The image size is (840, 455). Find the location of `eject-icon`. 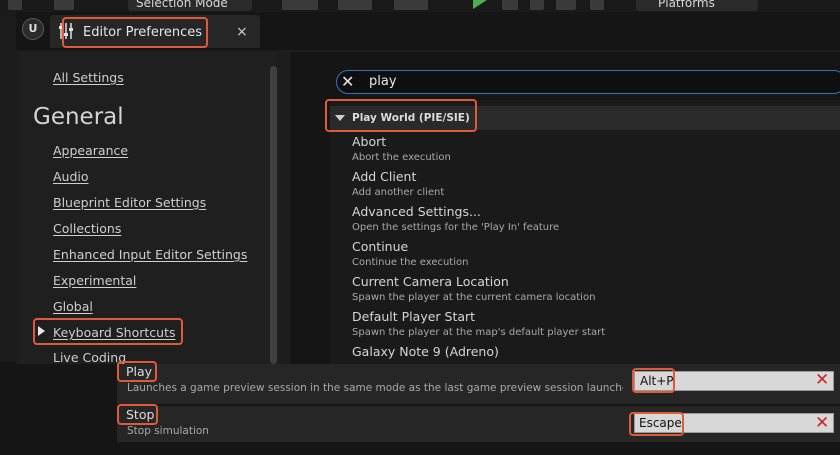

eject-icon is located at coordinates (566, 5).